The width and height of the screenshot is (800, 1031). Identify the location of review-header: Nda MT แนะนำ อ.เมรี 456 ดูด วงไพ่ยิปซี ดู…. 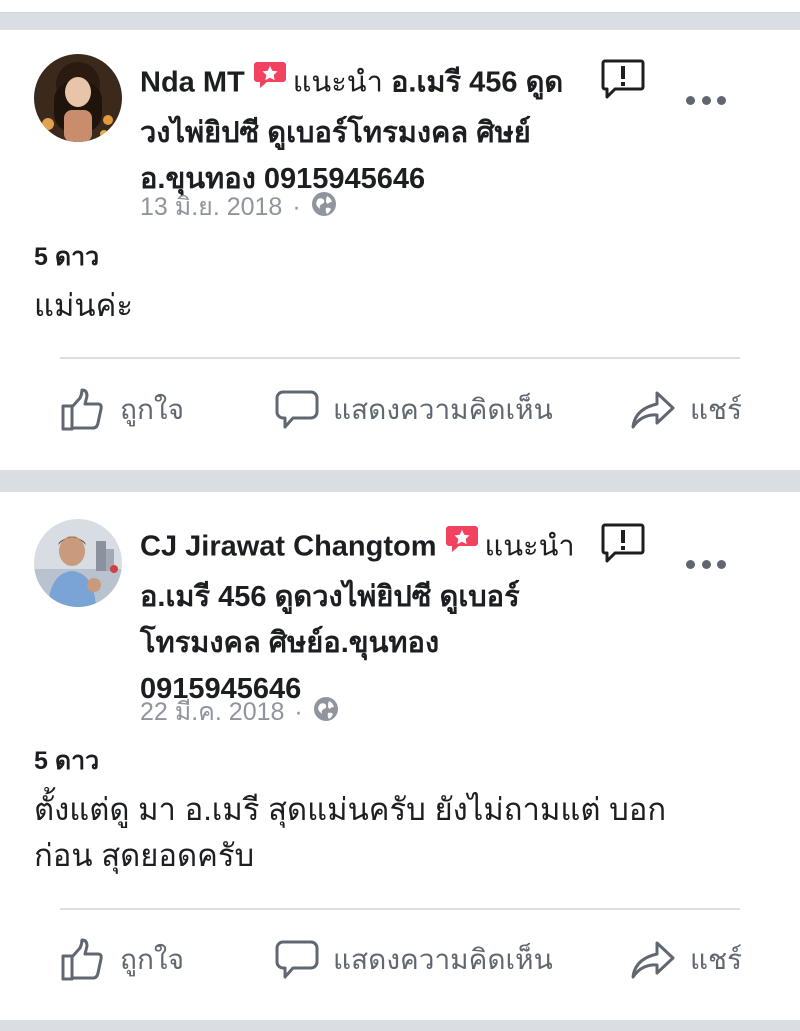
(370, 130).